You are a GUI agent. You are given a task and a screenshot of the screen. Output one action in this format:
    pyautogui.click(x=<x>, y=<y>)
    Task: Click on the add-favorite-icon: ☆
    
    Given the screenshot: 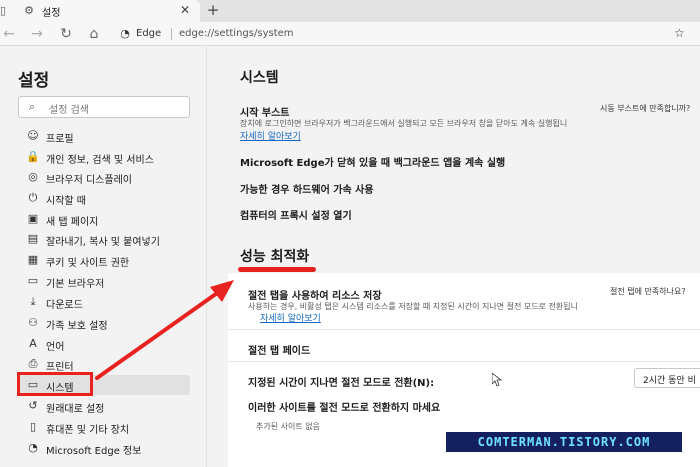 What is the action you would take?
    pyautogui.click(x=682, y=34)
    